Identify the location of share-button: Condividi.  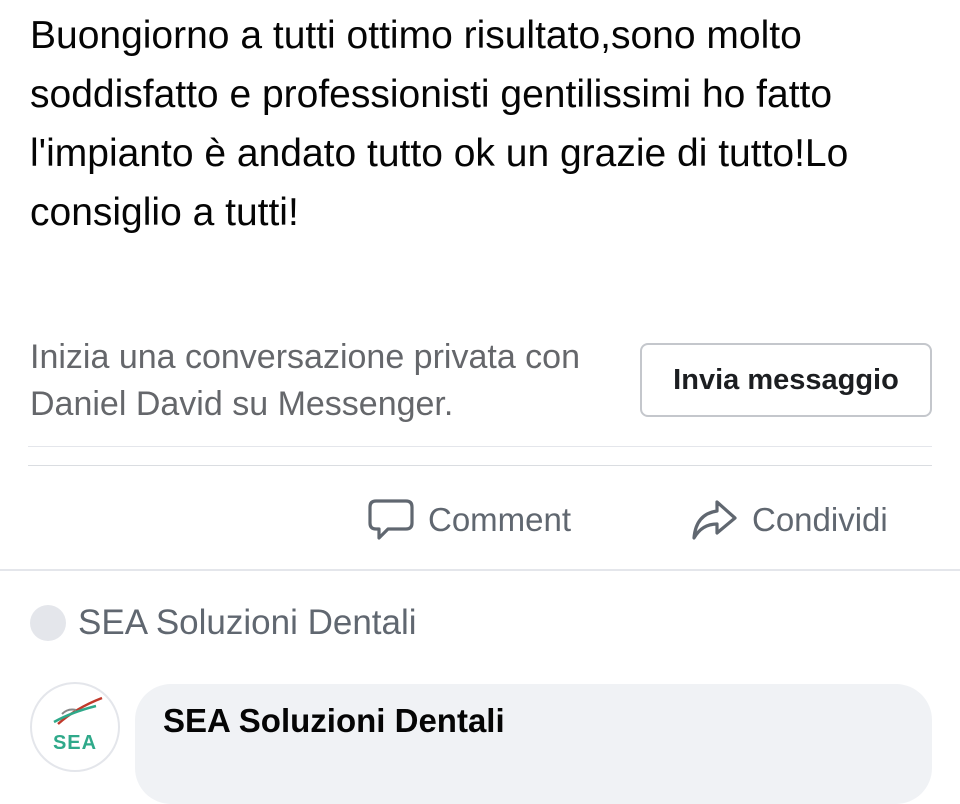
(789, 520).